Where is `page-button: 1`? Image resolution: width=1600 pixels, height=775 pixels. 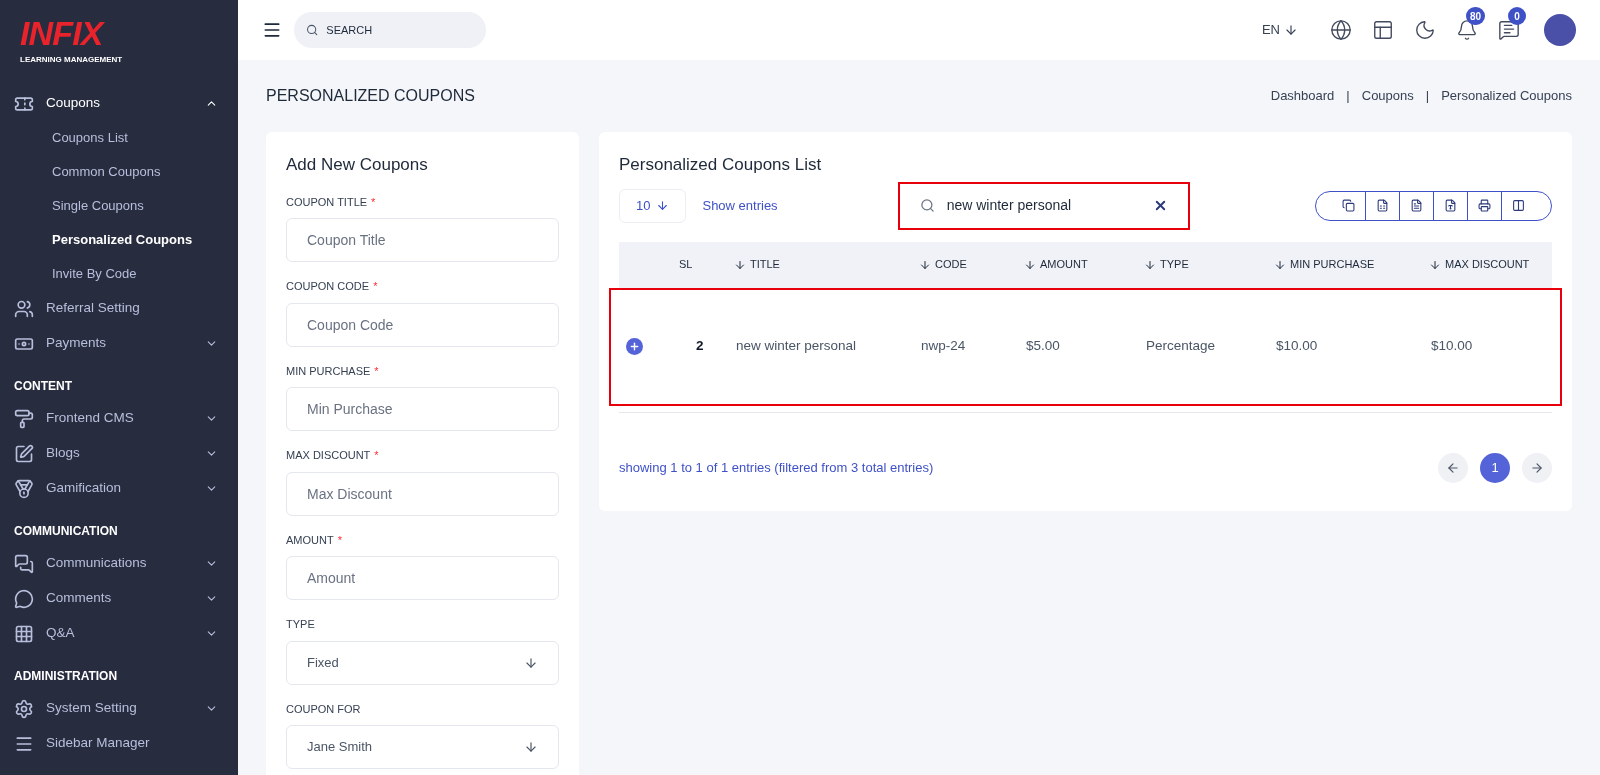 page-button: 1 is located at coordinates (1495, 467).